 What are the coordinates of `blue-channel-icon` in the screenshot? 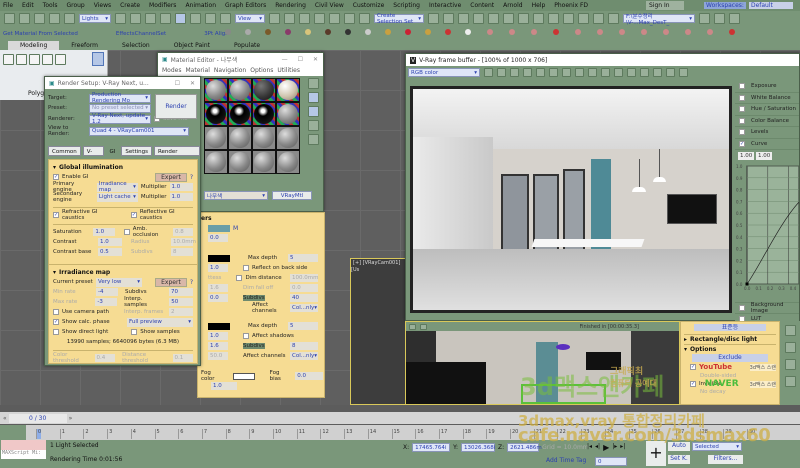 It's located at (514, 72).